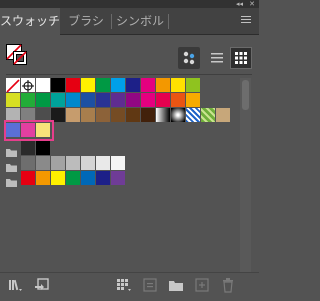  I want to click on none-swatch, so click(13, 85).